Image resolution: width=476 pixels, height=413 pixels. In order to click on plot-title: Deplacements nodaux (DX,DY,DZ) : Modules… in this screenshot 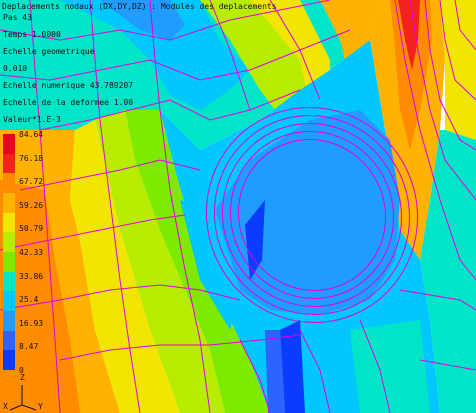, I will do `click(139, 6)`.